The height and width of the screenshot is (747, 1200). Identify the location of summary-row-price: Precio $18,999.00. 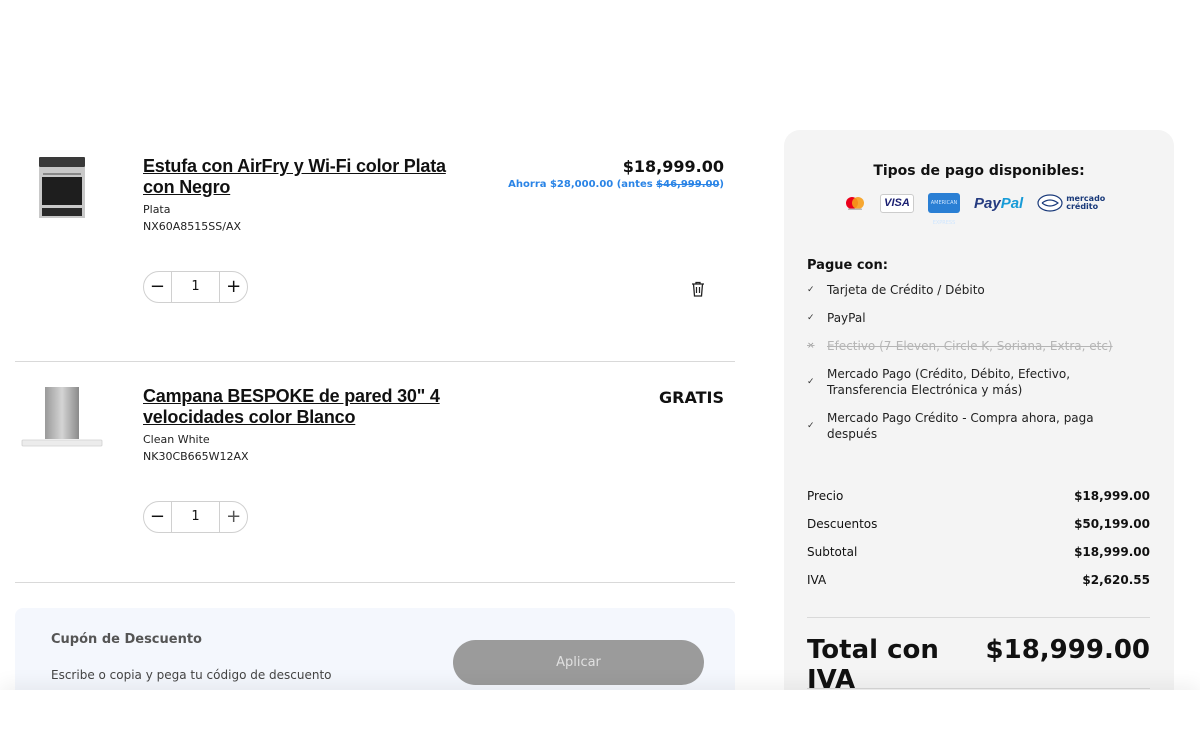
(978, 496).